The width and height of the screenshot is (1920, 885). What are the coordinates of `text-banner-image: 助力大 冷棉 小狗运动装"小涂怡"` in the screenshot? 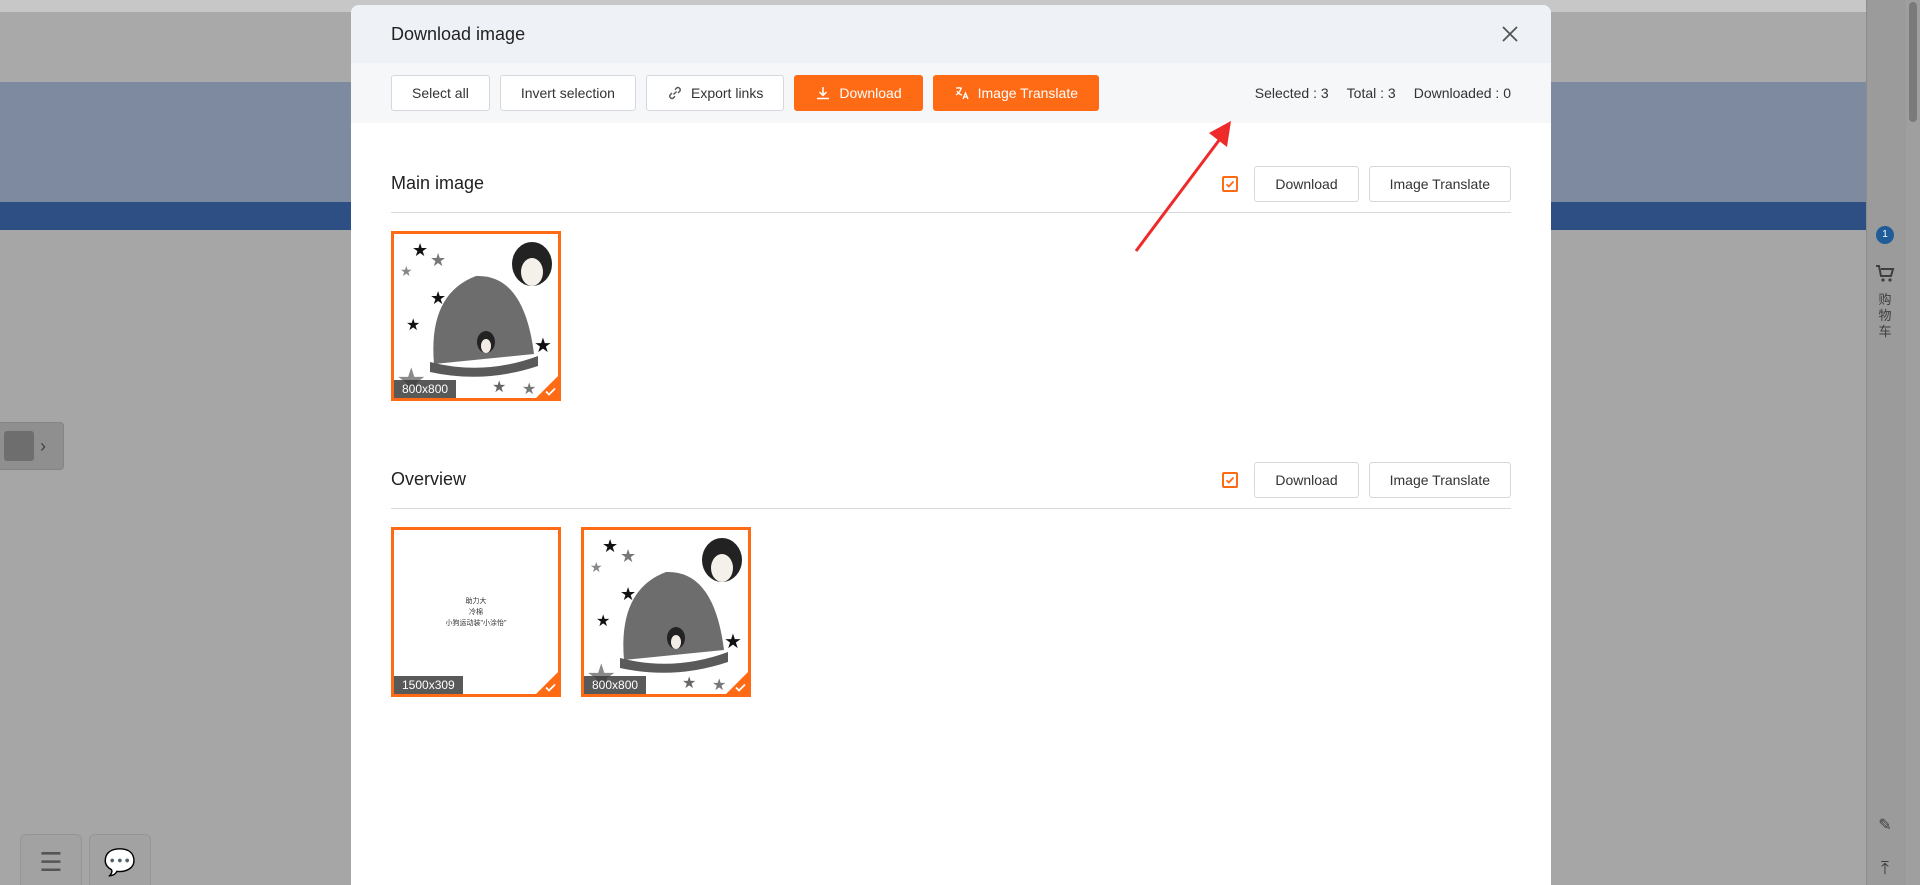 It's located at (476, 612).